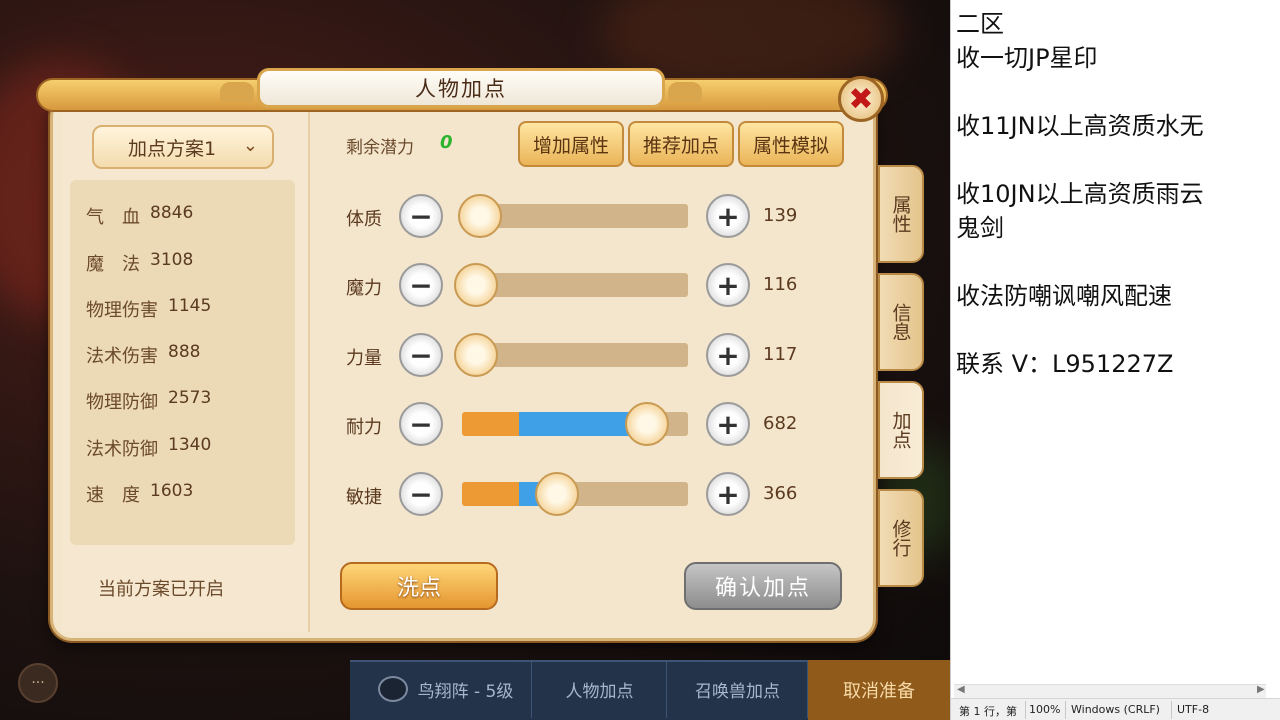  I want to click on notepad-line: 收一切JP星印, so click(1027, 58).